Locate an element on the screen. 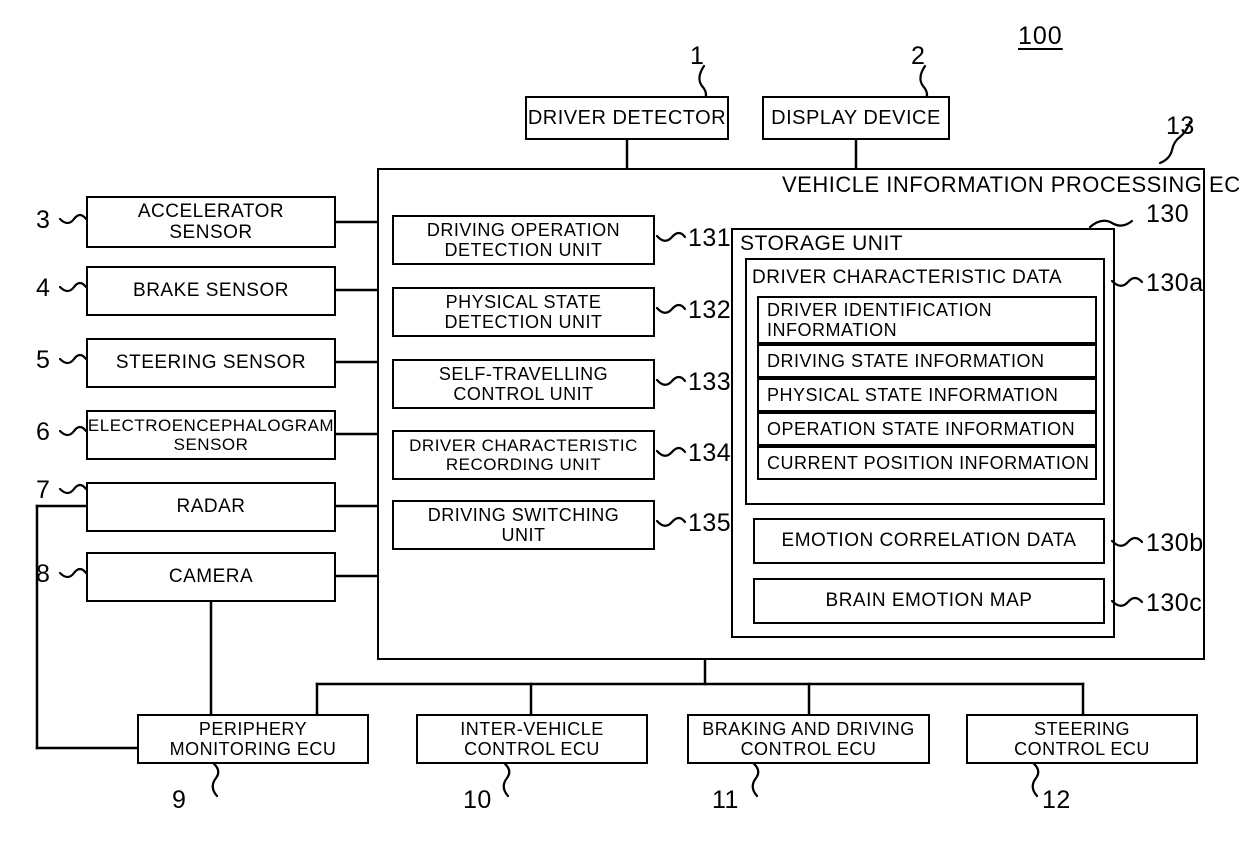 This screenshot has width=1240, height=842. figure-system-number: 100 is located at coordinates (1040, 36).